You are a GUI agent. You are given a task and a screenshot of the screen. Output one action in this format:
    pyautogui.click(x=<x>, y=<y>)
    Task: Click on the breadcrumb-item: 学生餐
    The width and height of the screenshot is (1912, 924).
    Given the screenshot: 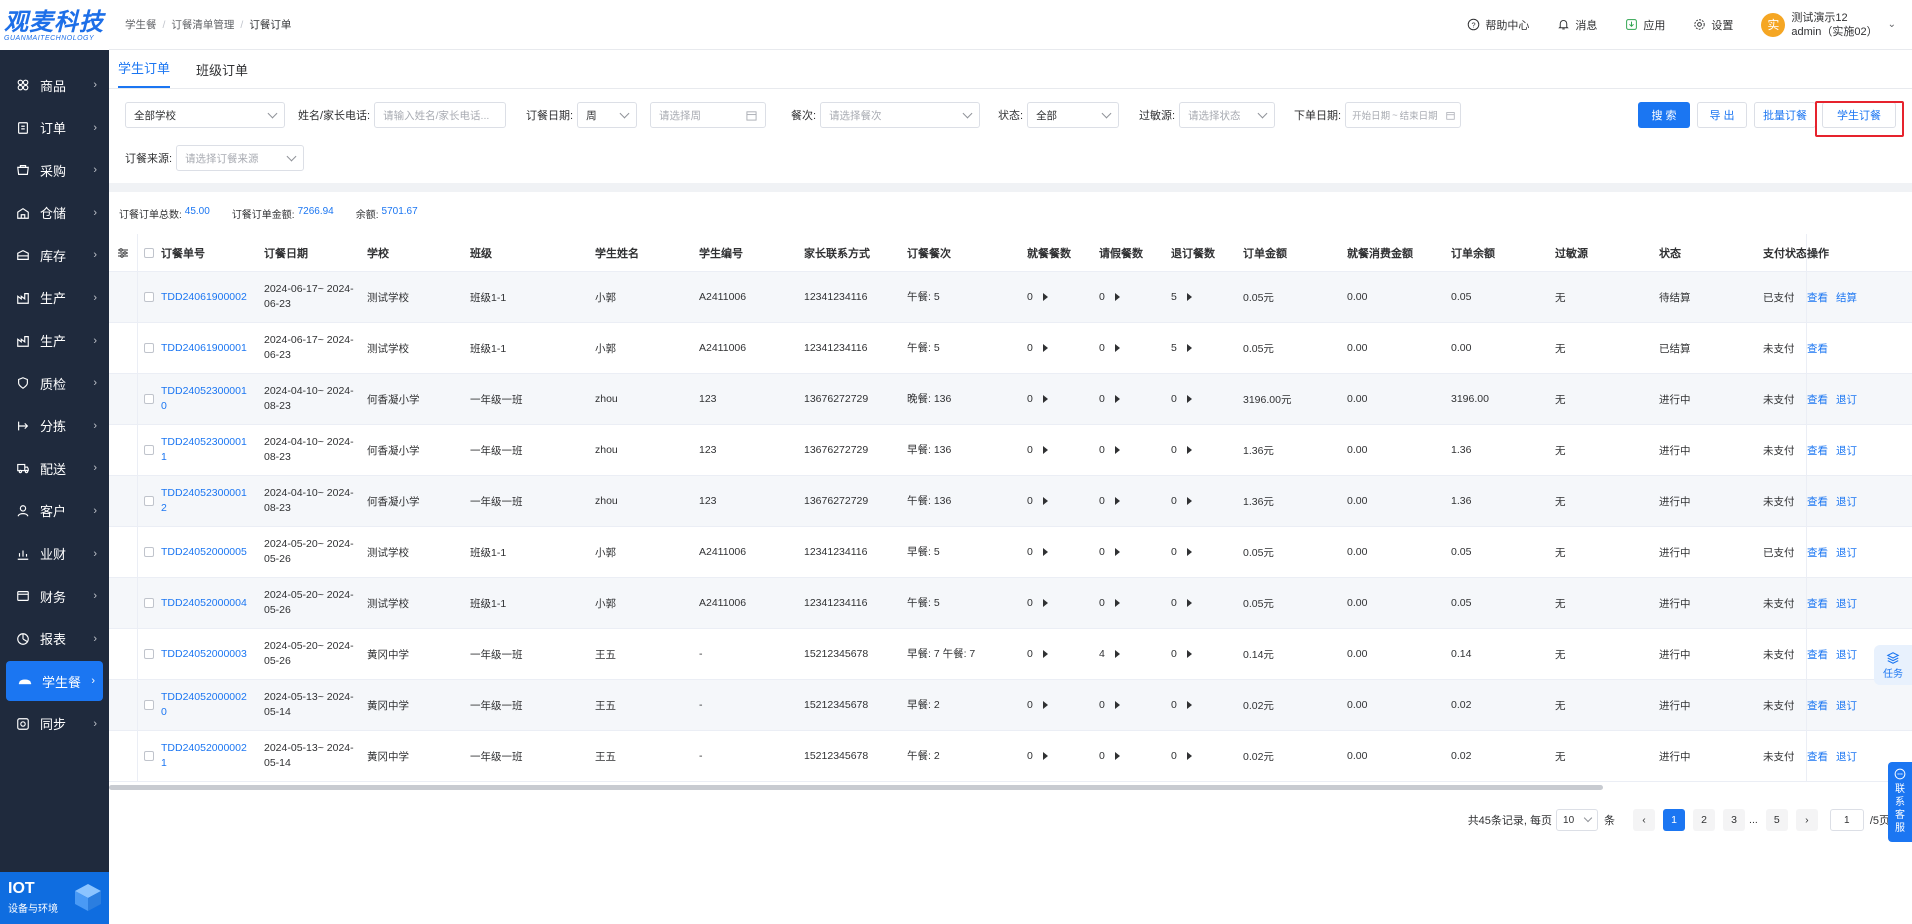 What is the action you would take?
    pyautogui.click(x=141, y=24)
    